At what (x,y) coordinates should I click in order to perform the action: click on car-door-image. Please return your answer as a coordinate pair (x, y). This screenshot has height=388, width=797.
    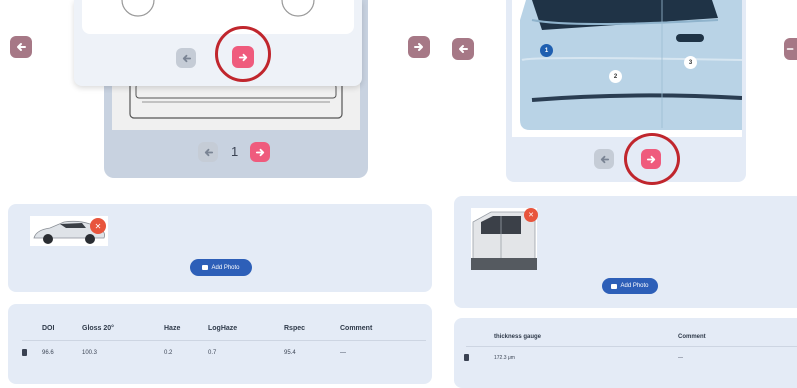
    Looking at the image, I should click on (627, 68).